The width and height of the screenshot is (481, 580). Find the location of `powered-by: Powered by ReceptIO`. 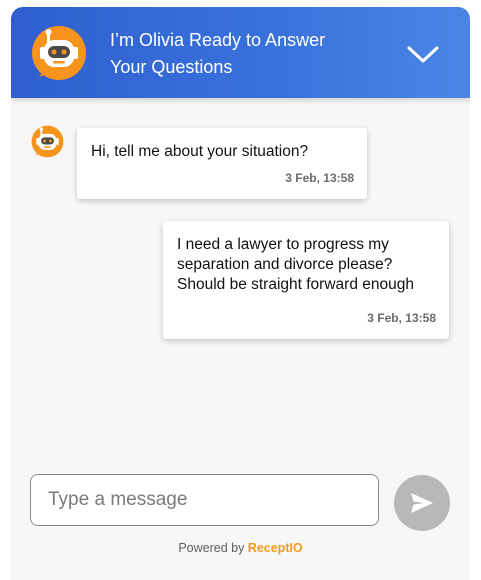

powered-by: Powered by ReceptIO is located at coordinates (240, 548).